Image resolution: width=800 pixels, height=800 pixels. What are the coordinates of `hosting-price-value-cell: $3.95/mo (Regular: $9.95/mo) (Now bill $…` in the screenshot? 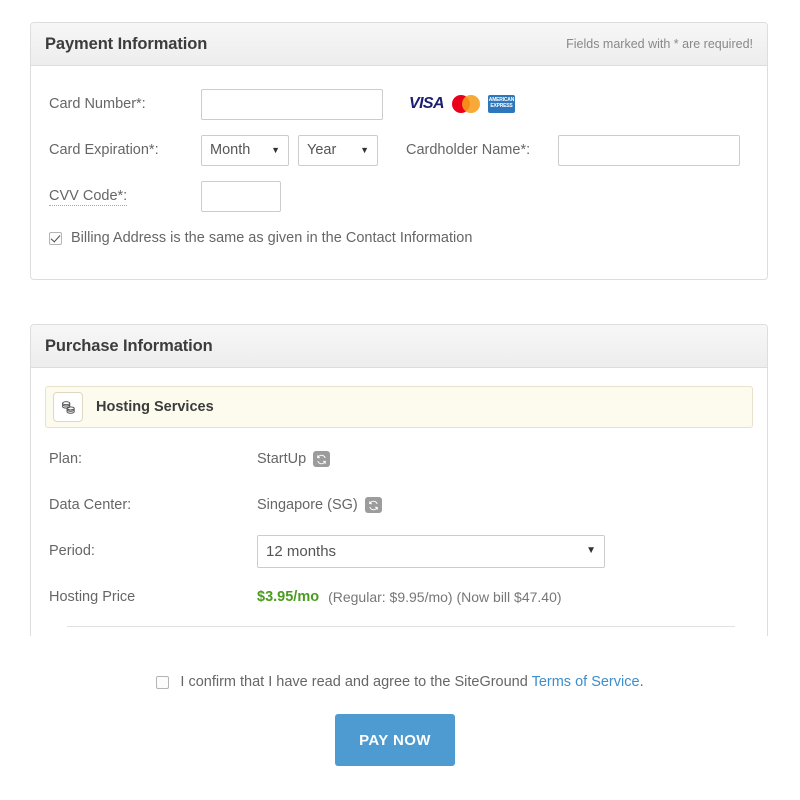 It's located at (409, 597).